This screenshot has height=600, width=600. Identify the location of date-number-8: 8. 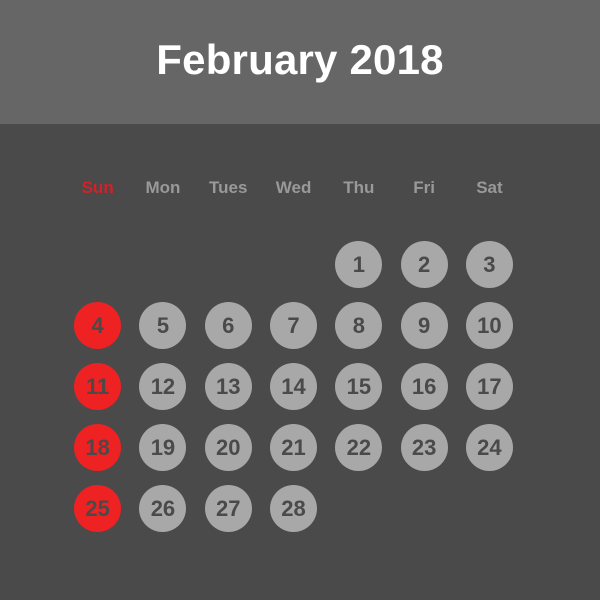
(359, 325).